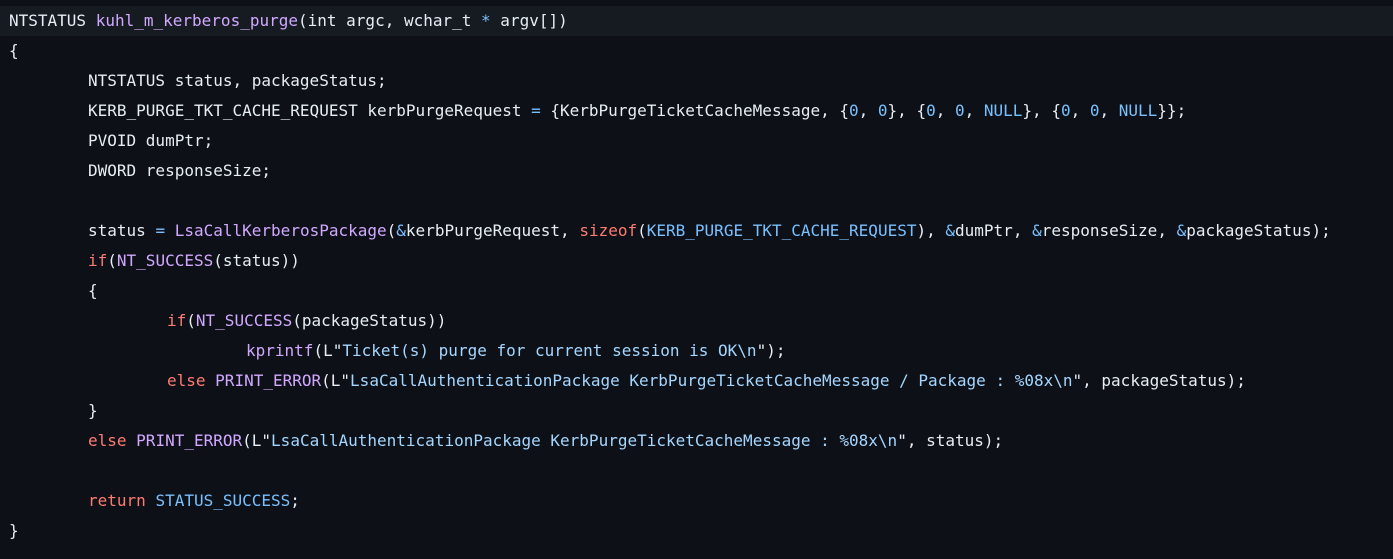  What do you see at coordinates (696, 171) in the screenshot?
I see `code-line: DWORD responseSize;` at bounding box center [696, 171].